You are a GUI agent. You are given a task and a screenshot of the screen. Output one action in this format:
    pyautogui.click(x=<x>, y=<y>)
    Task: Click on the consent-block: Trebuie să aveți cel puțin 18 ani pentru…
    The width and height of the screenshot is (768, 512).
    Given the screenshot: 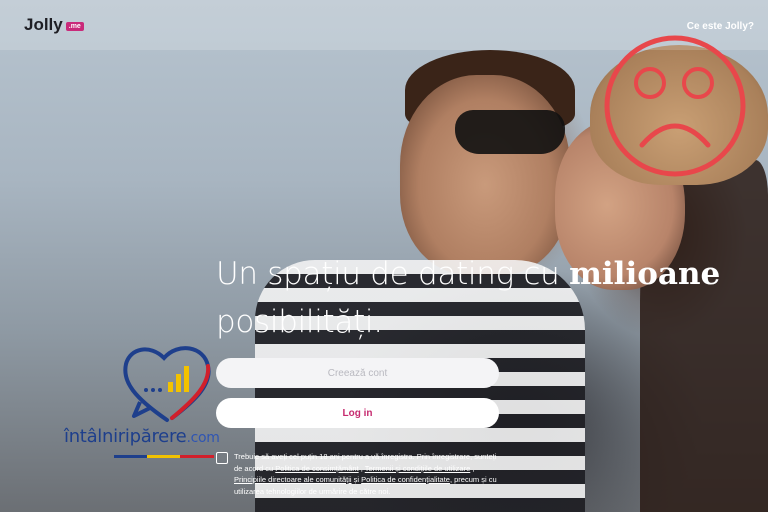 What is the action you would take?
    pyautogui.click(x=361, y=474)
    